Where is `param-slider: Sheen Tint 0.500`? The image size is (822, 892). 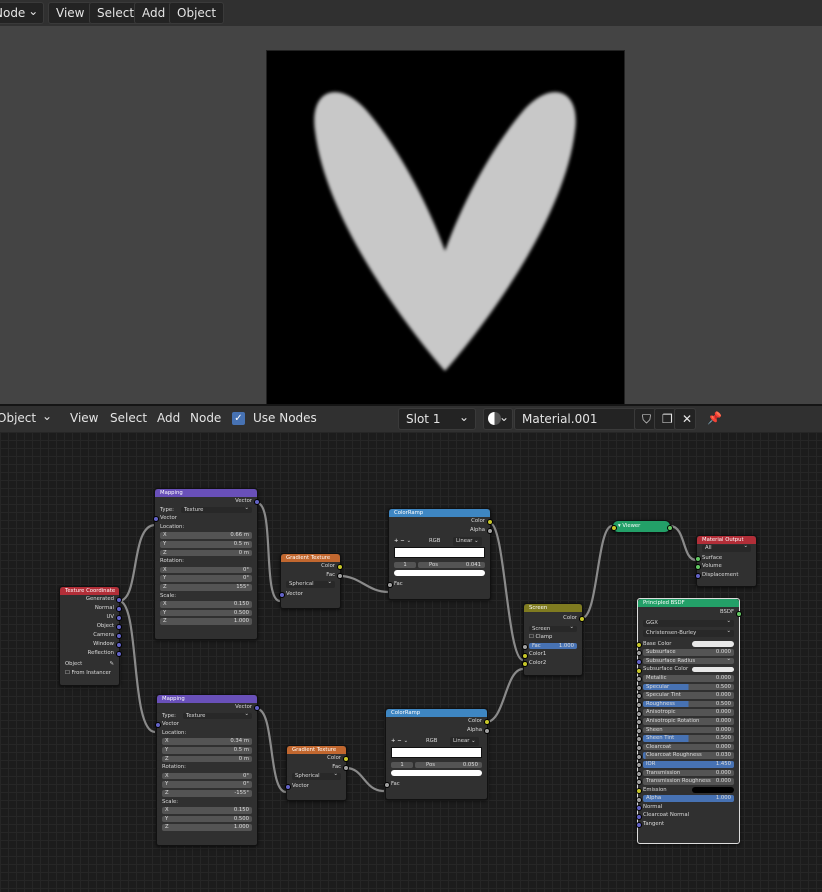
param-slider: Sheen Tint 0.500 is located at coordinates (688, 738).